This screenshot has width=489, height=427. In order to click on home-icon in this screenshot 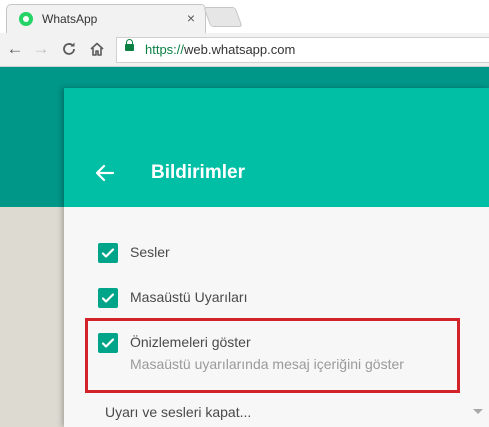, I will do `click(97, 49)`.